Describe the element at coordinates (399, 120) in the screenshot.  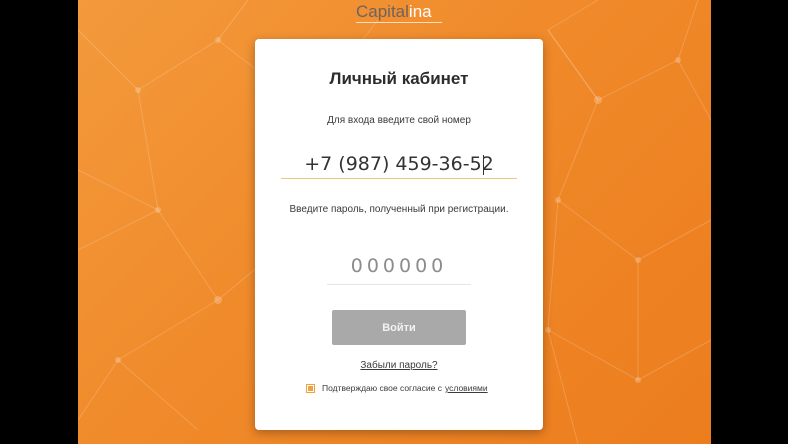
I see `phone-hint: Для входа введите свой номер` at that location.